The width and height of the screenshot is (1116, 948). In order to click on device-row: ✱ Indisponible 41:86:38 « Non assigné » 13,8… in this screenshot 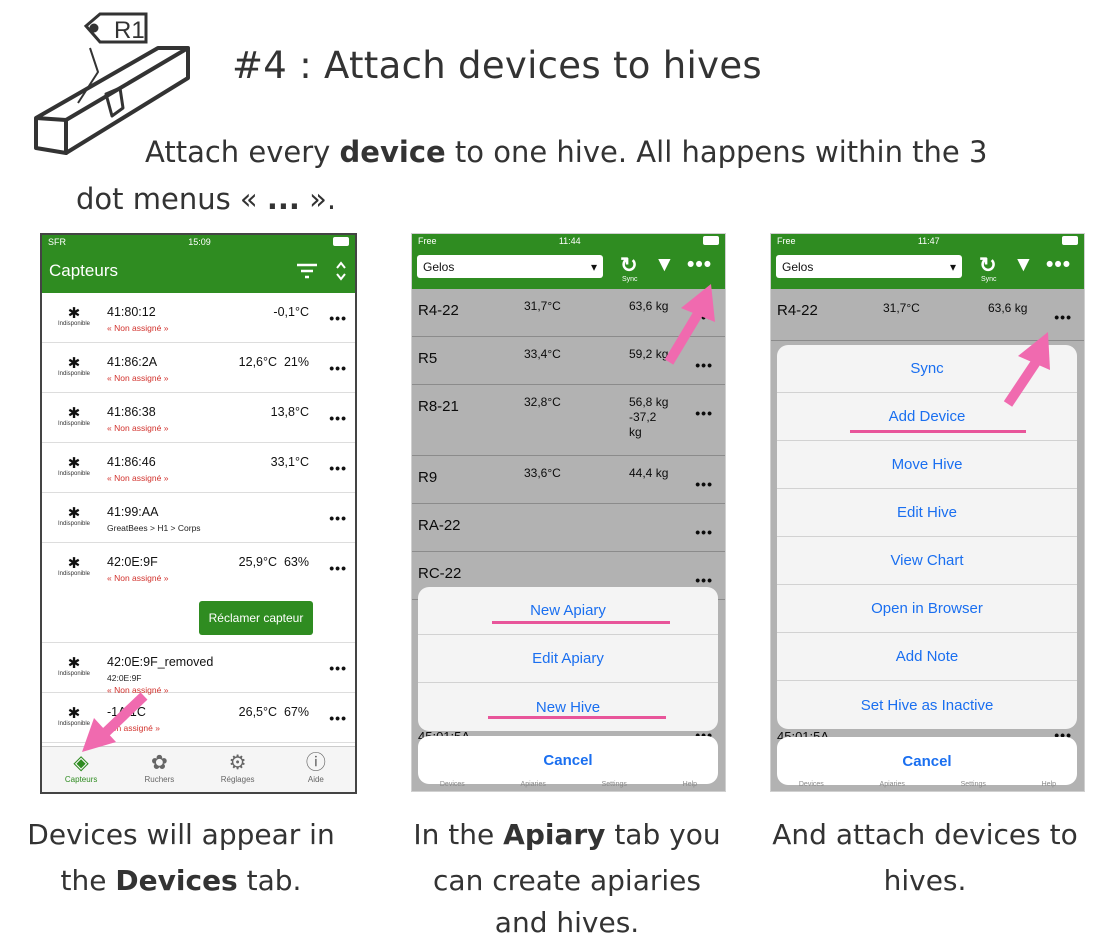, I will do `click(198, 418)`.